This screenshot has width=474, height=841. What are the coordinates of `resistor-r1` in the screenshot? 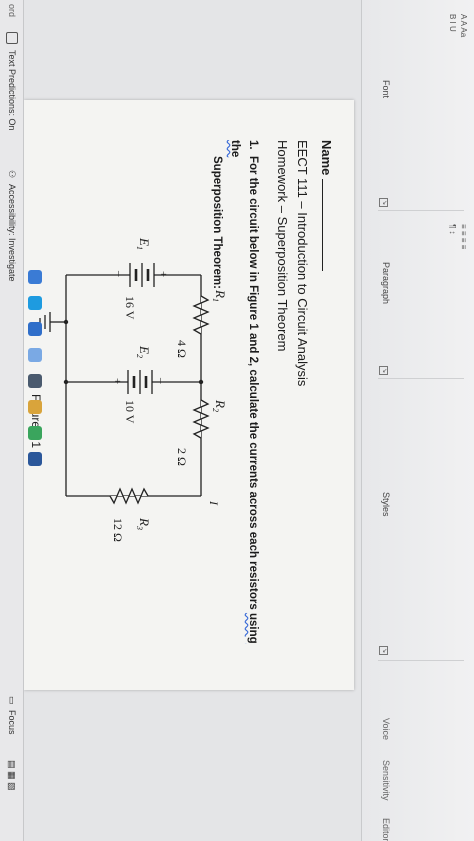 It's located at (201, 315).